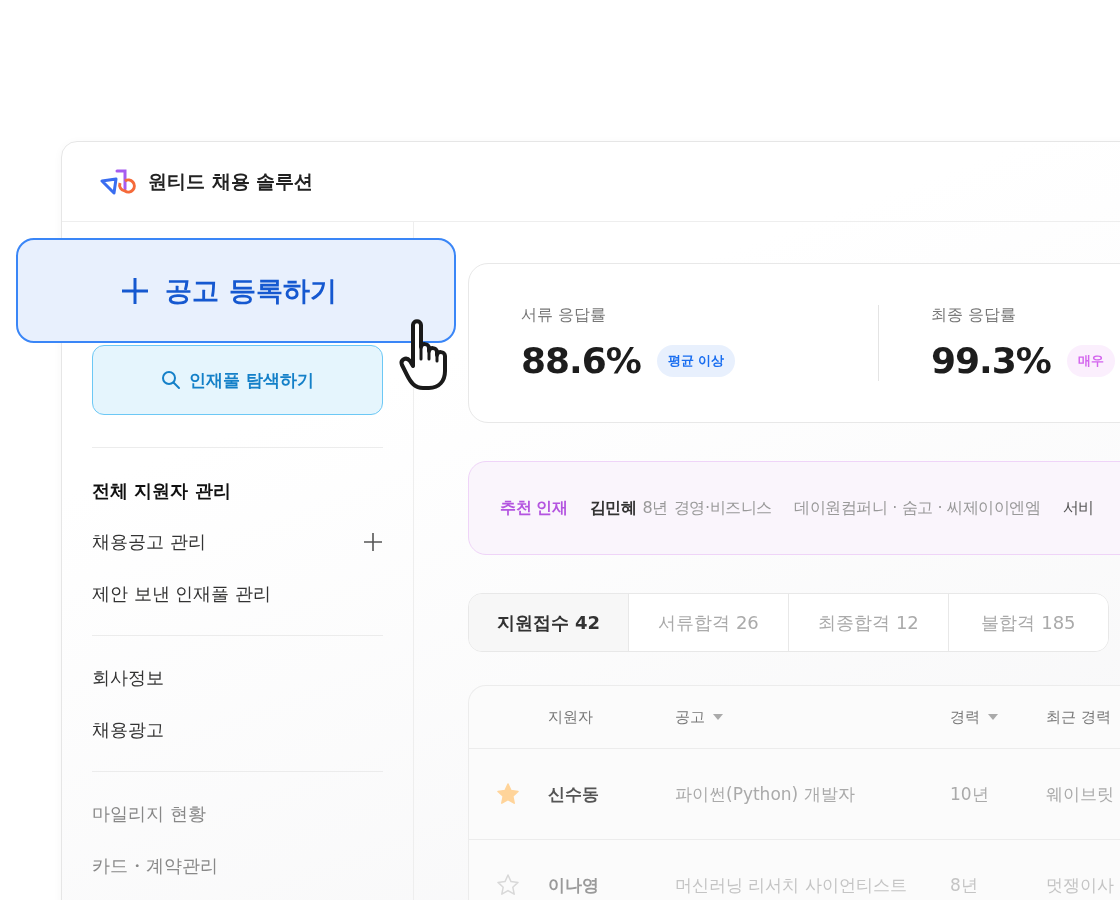 Image resolution: width=1120 pixels, height=900 pixels. What do you see at coordinates (1078, 717) in the screenshot?
I see `column-header: 최근 경력` at bounding box center [1078, 717].